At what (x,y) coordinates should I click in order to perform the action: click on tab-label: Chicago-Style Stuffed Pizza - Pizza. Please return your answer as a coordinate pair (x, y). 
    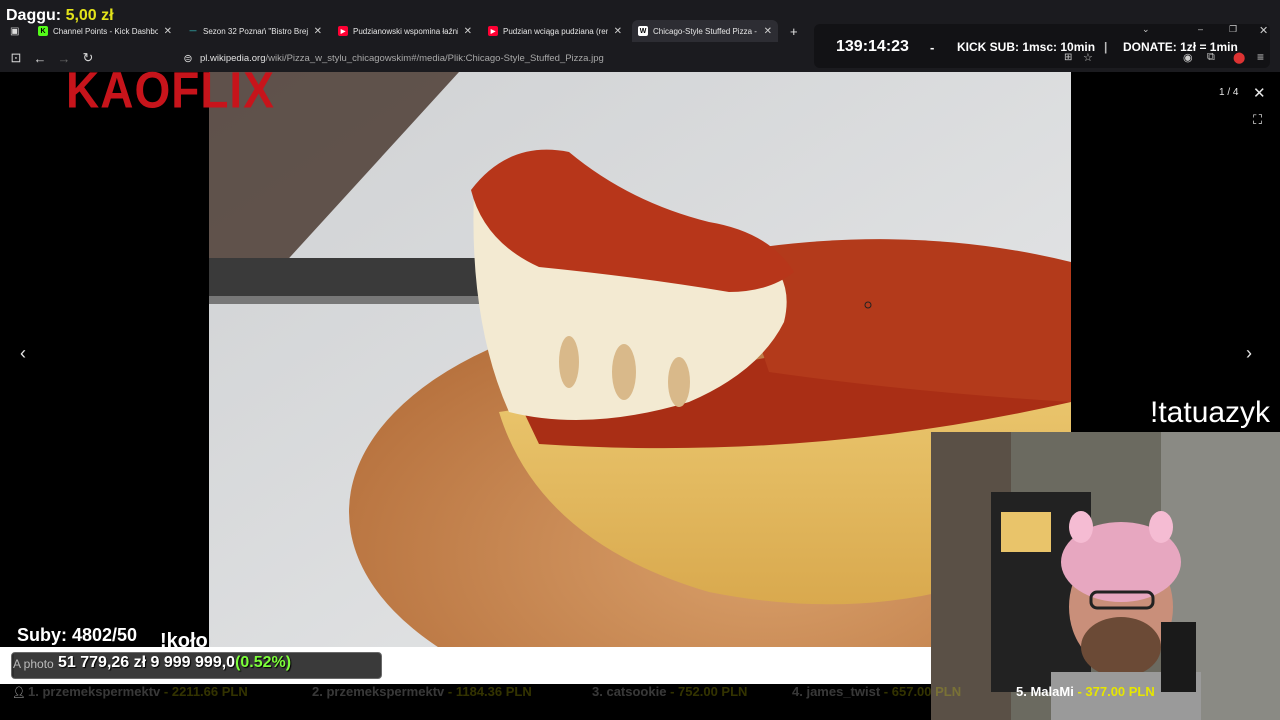
    Looking at the image, I should click on (705, 31).